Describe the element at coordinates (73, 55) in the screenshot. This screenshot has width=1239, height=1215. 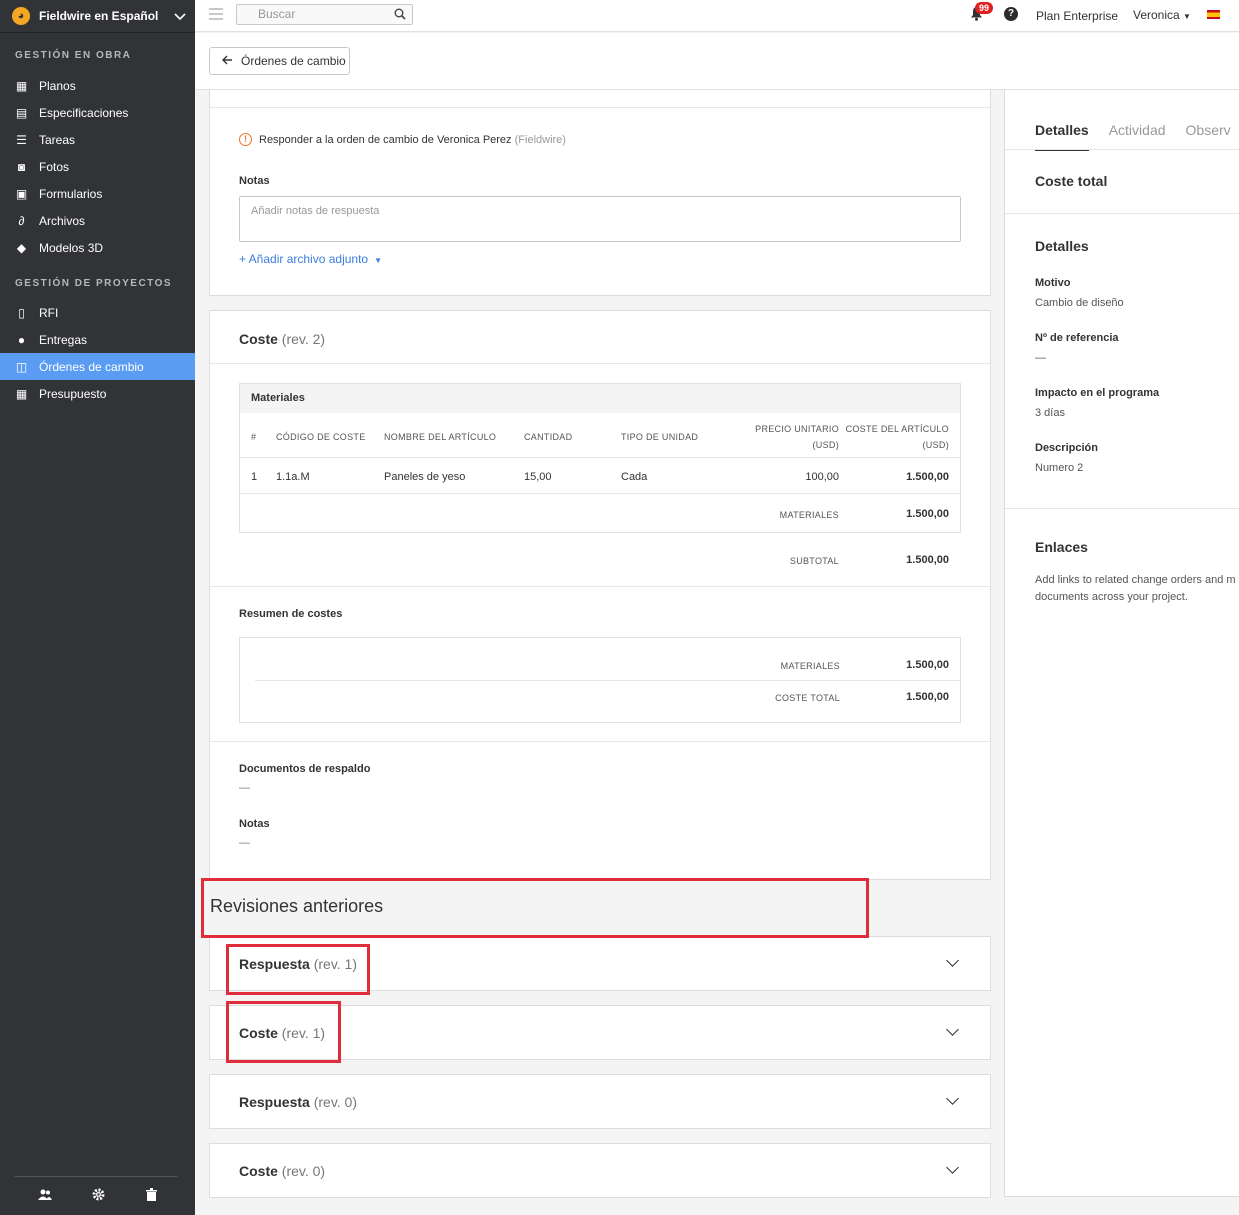
I see `sidebar-section-title: GESTIÓN EN OBRA` at that location.